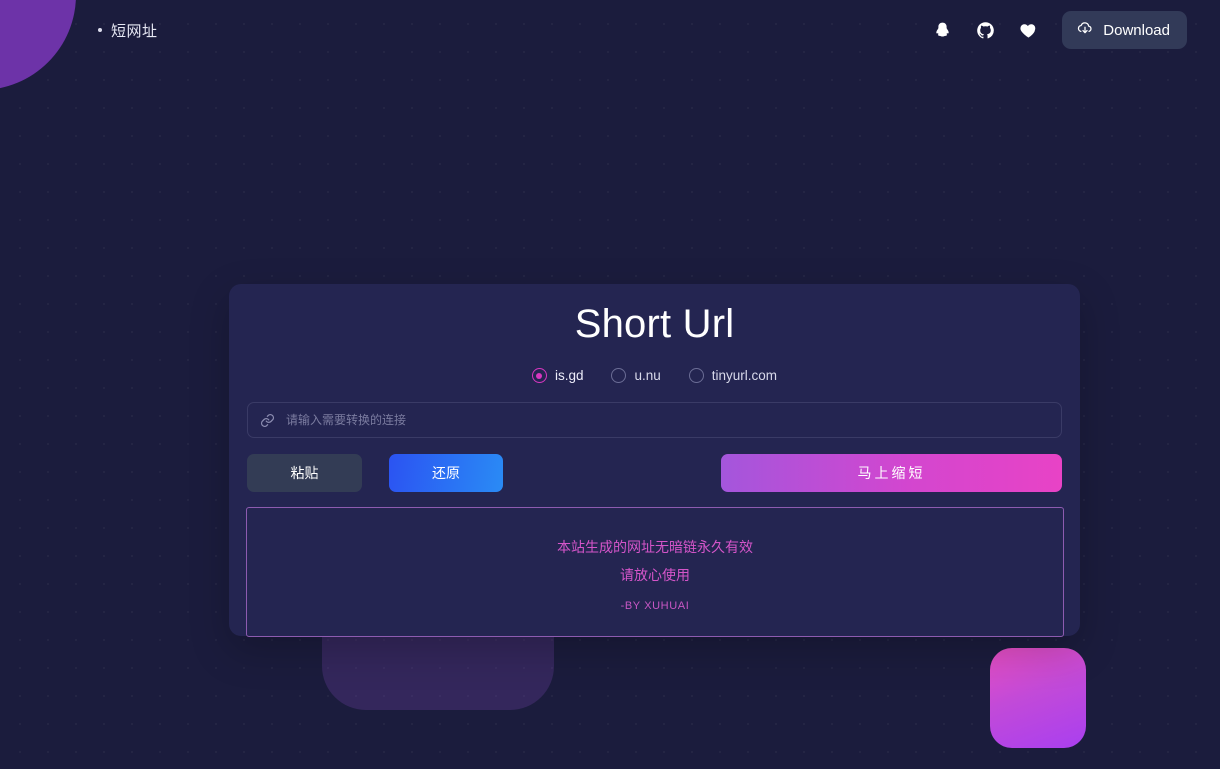  I want to click on service-radio-group: is.gd u.nu tinyurl.com, so click(654, 375).